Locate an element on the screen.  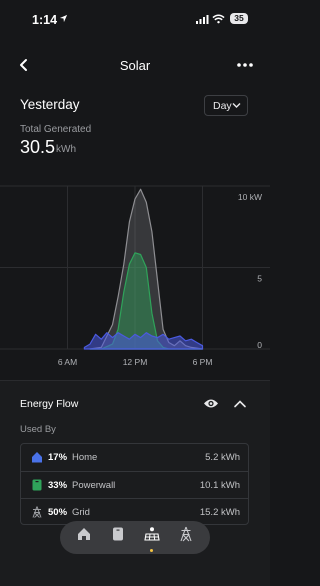
total-generated-unit: kWh is located at coordinates (66, 149).